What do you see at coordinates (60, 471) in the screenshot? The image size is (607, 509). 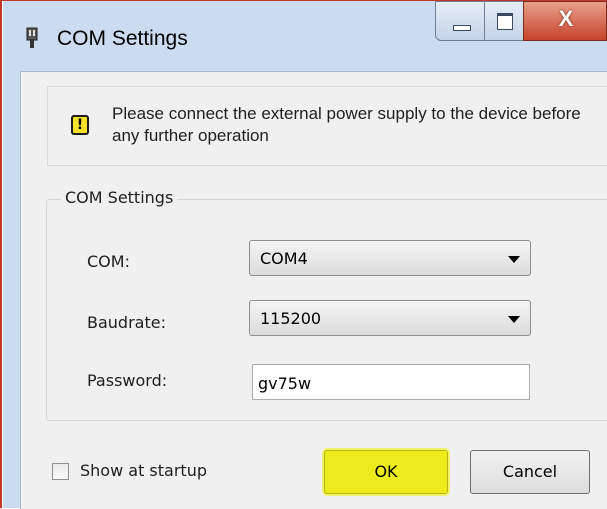 I see `show-at-startup-checkbox` at bounding box center [60, 471].